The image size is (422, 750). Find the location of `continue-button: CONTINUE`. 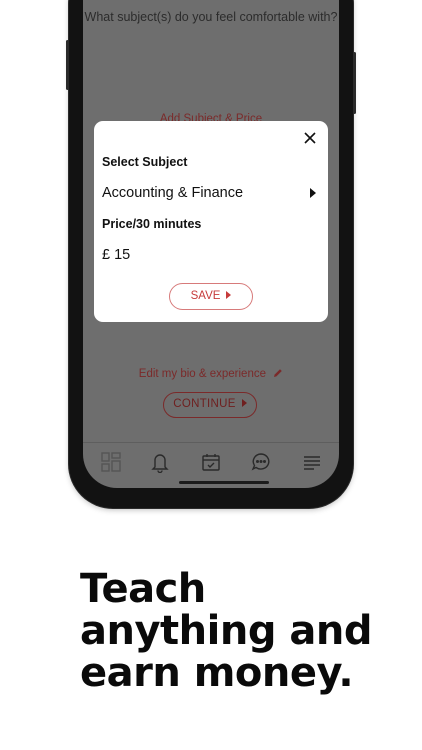

continue-button: CONTINUE is located at coordinates (210, 405).